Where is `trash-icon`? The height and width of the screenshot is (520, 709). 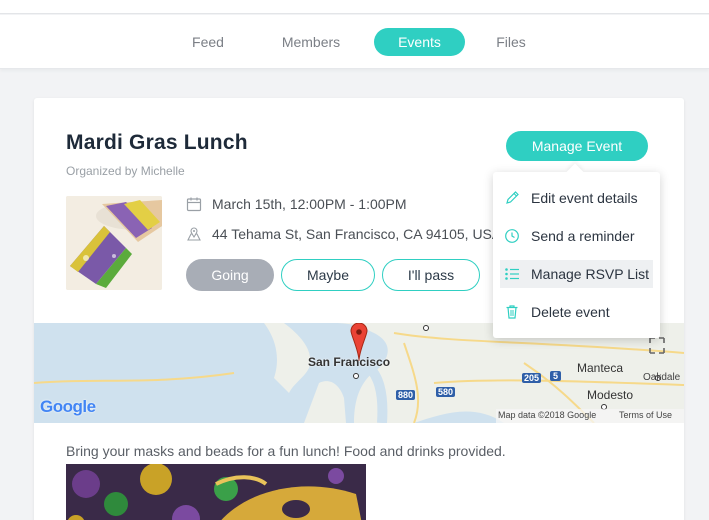 trash-icon is located at coordinates (512, 312).